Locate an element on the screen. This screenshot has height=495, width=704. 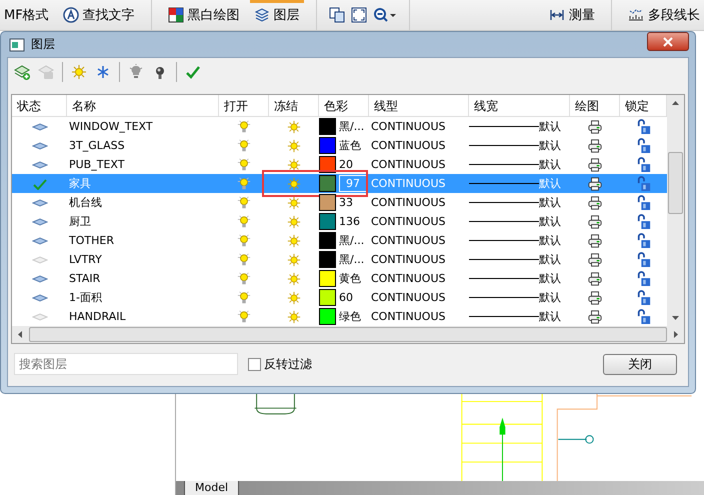
zoom-extents-icon is located at coordinates (358, 15).